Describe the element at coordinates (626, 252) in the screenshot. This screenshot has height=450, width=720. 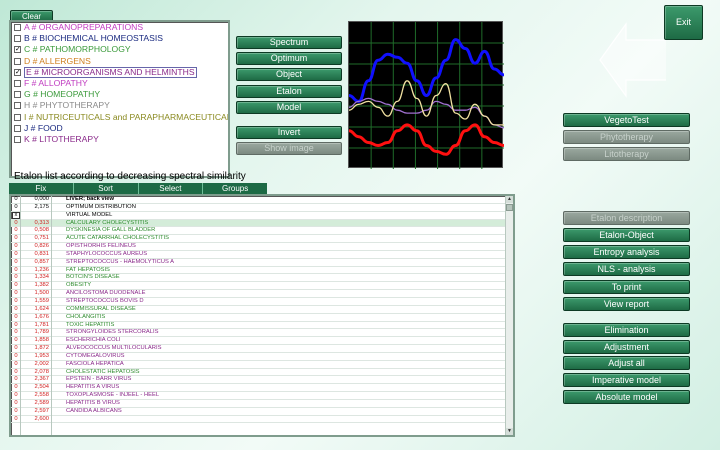
I see `entropy-analysis-button: Entropy analysis` at that location.